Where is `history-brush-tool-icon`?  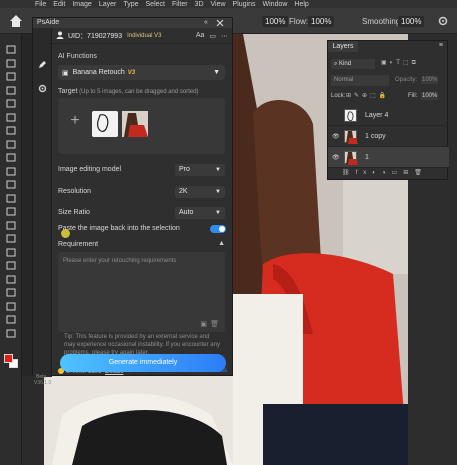 history-brush-tool-icon is located at coordinates (11, 184).